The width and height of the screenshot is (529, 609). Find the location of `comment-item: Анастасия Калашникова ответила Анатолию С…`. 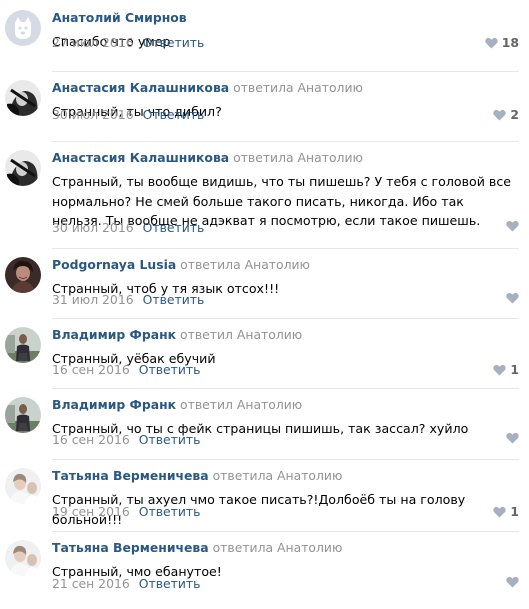

comment-item: Анастасия Калашникова ответила Анатолию С… is located at coordinates (264, 99).